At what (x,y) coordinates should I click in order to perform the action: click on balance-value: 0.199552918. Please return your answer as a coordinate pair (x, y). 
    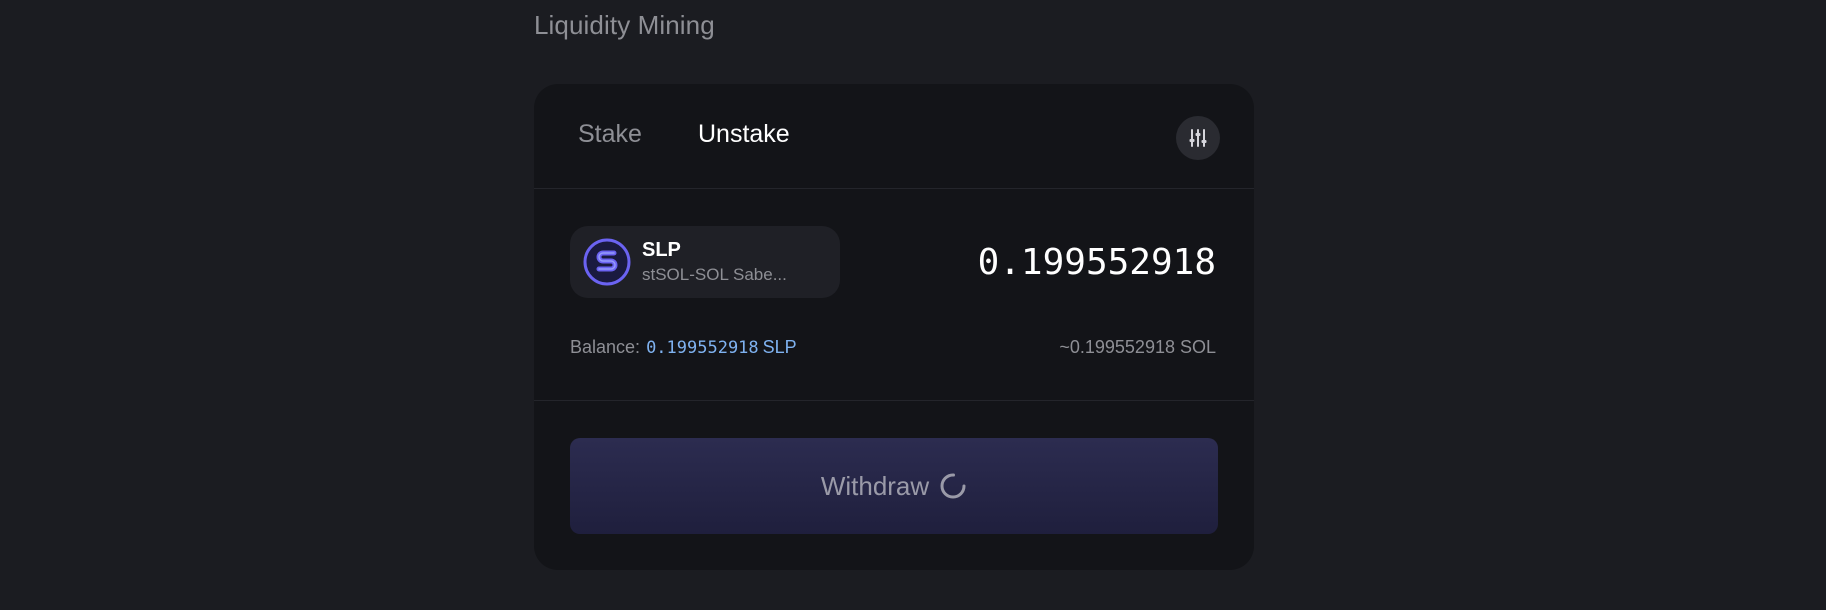
    Looking at the image, I should click on (702, 348).